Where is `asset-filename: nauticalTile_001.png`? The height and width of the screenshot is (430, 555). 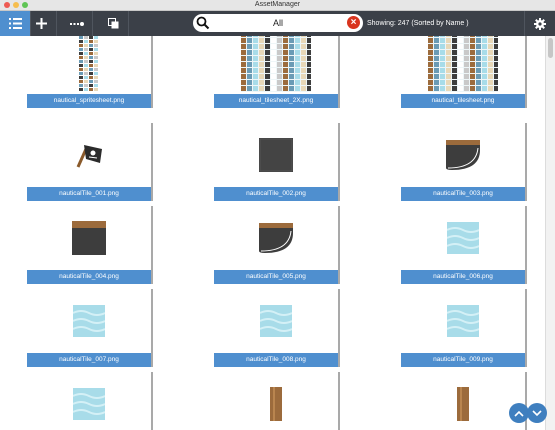
asset-filename: nauticalTile_001.png is located at coordinates (89, 194).